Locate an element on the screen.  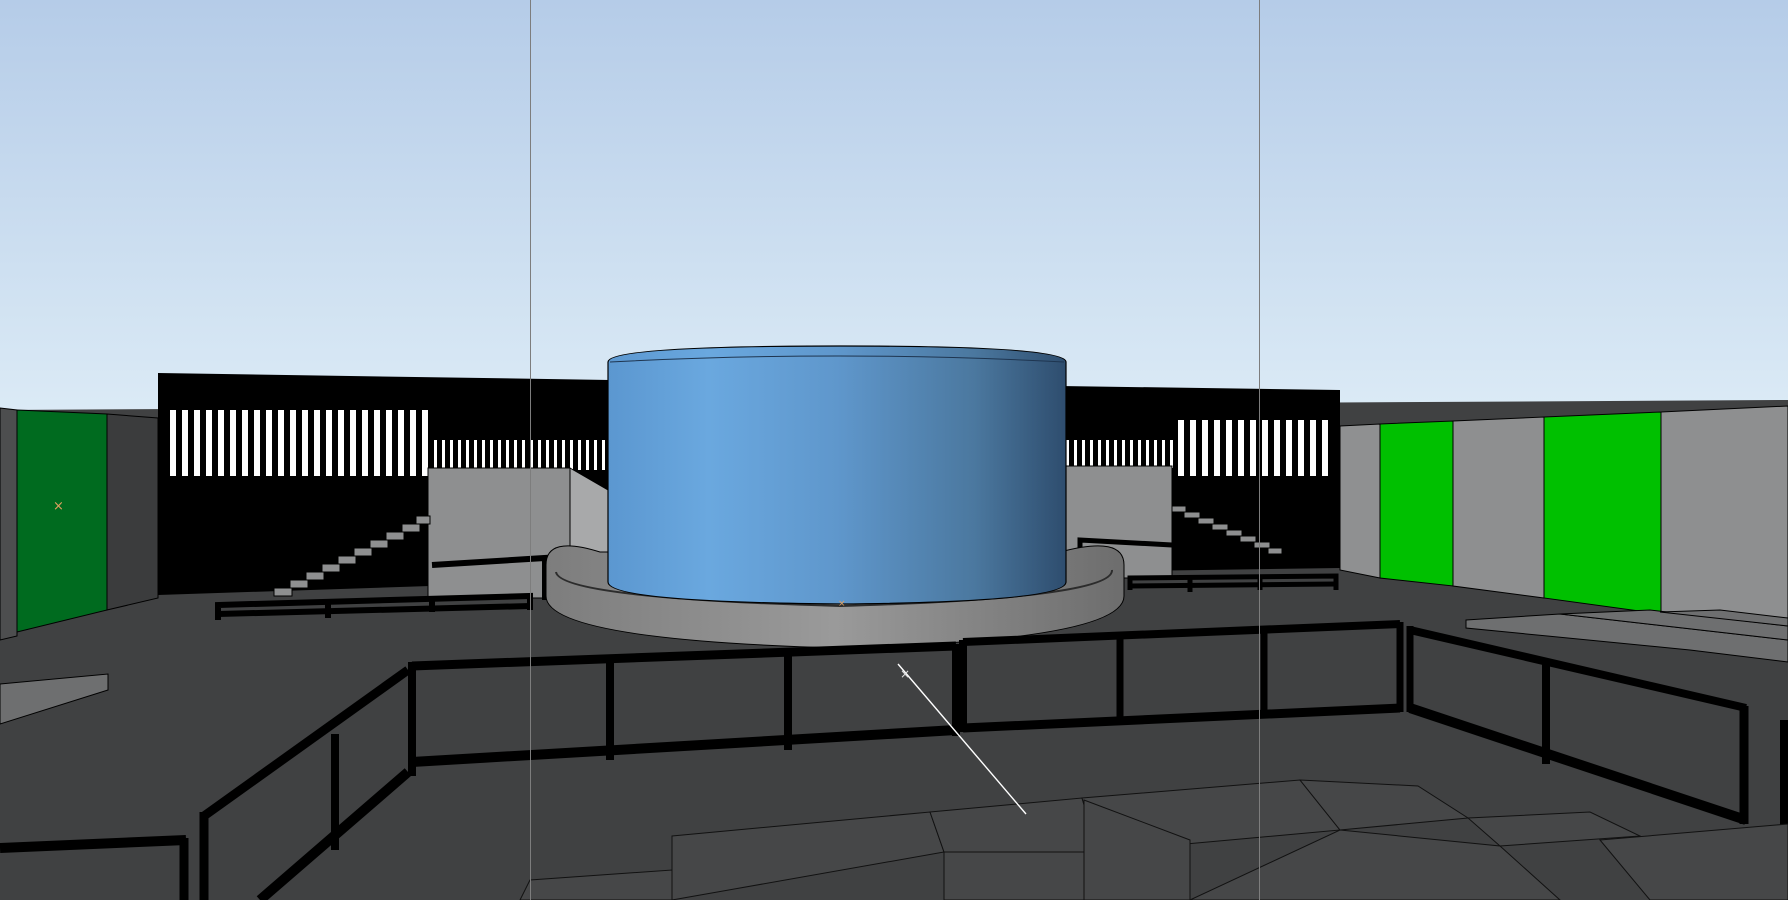
back-wall-left-railing-stripes is located at coordinates (519, 455).